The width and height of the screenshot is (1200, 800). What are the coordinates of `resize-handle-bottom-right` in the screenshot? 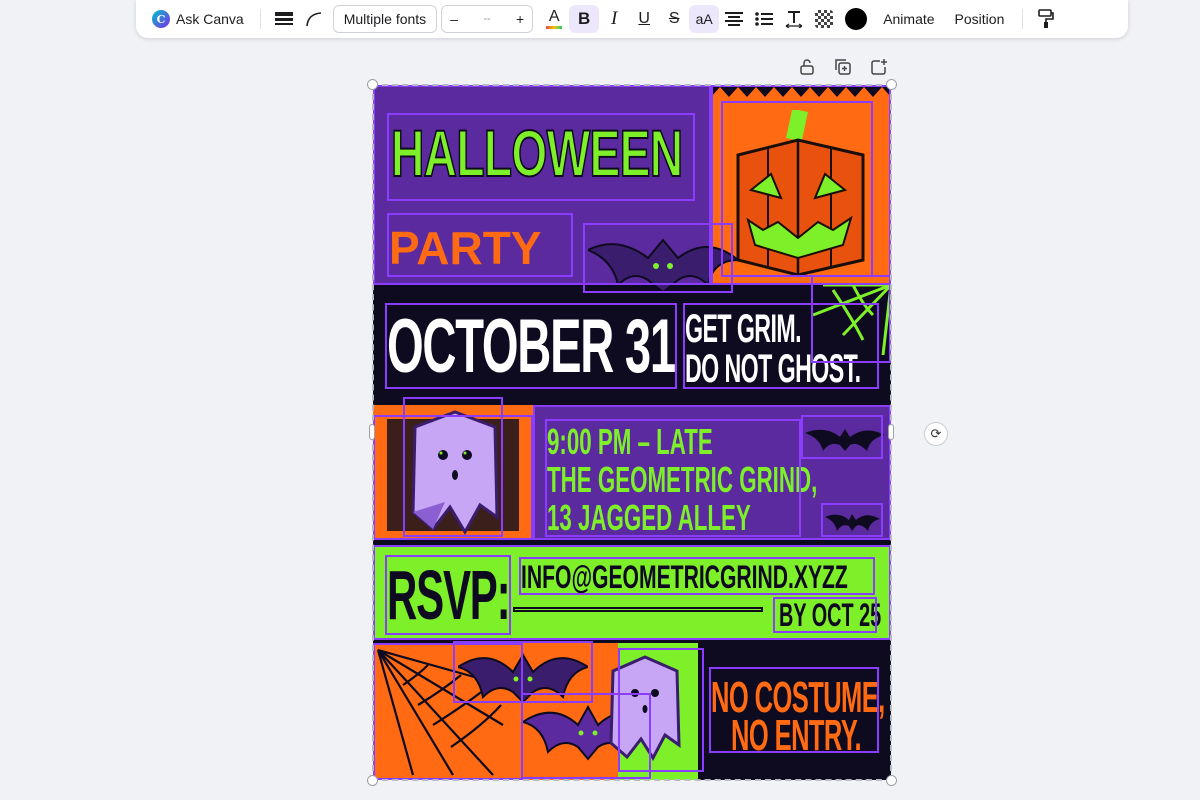 It's located at (891, 780).